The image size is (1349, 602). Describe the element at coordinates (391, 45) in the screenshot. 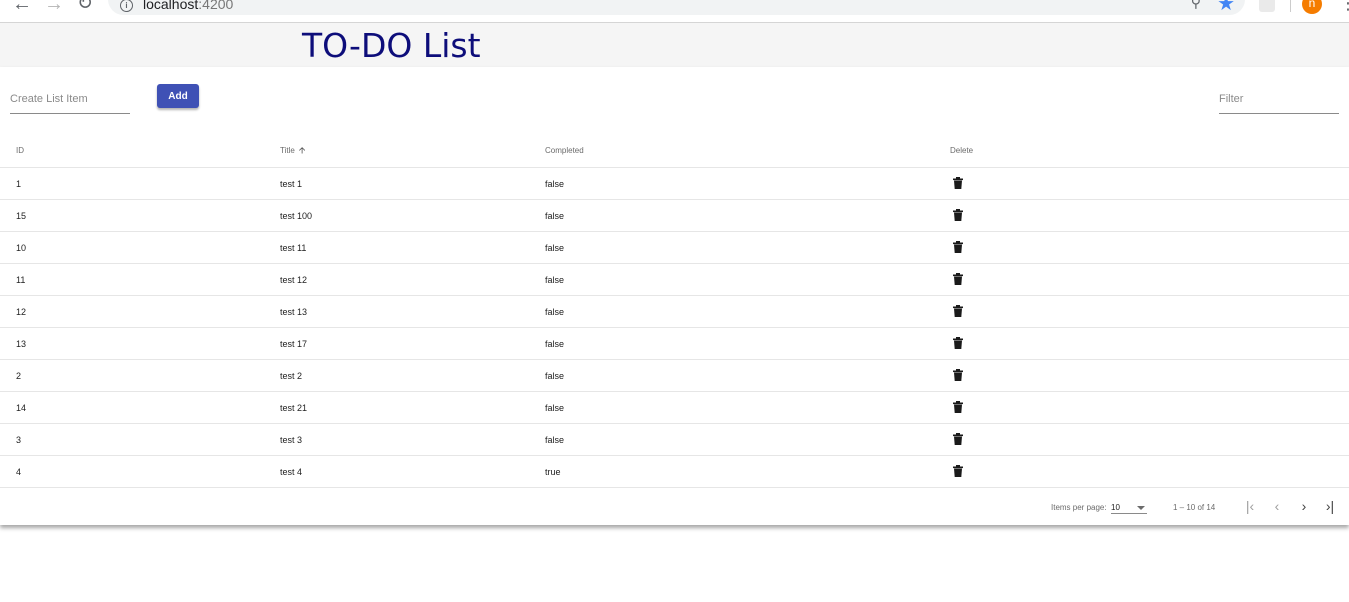

I see `page-title: TO-DO List` at that location.